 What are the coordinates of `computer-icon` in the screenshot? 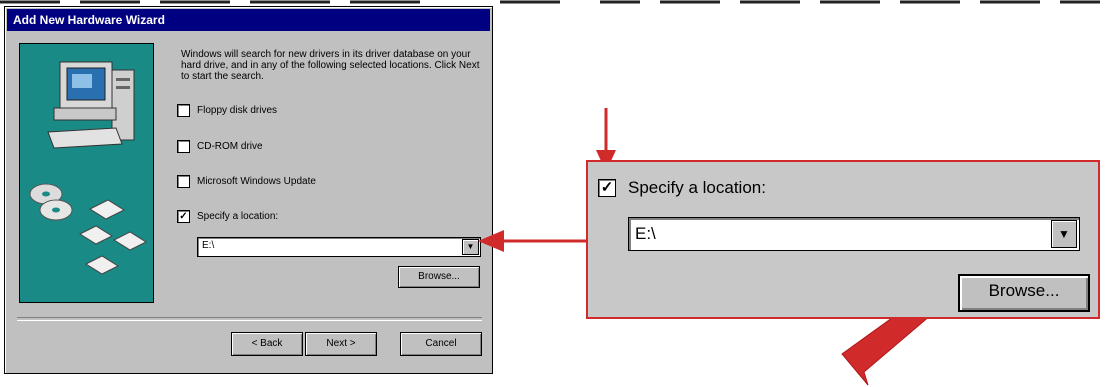 It's located at (91, 105).